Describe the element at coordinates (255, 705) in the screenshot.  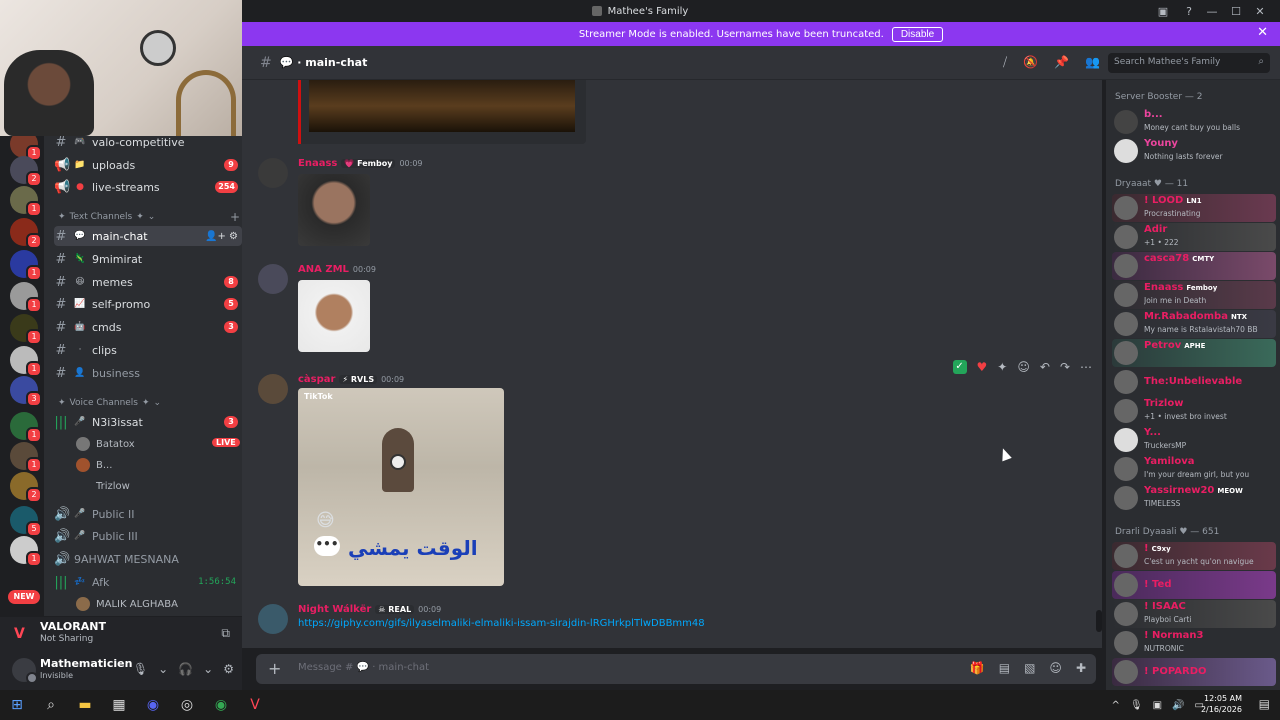
I see `valorant-icon: V` at that location.